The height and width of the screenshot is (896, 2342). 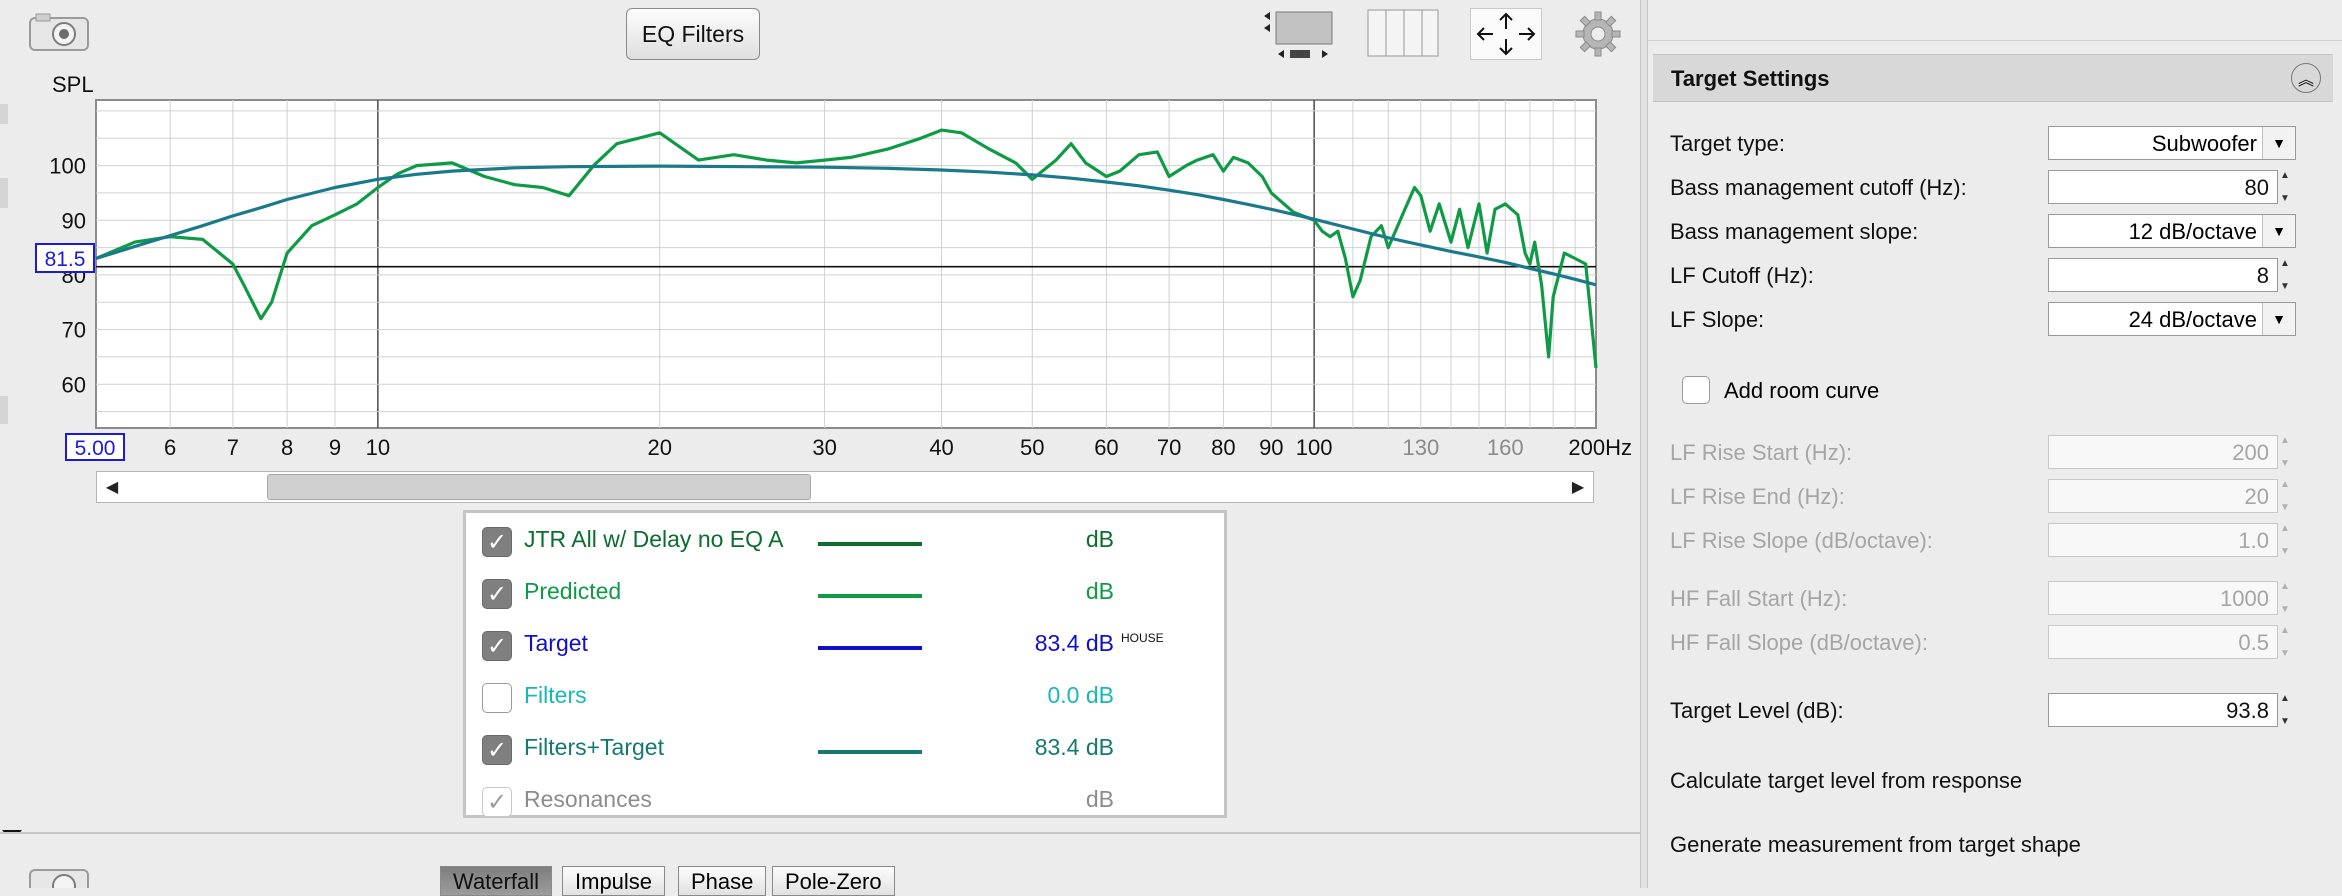 What do you see at coordinates (170, 447) in the screenshot?
I see `x-tick-label: 6` at bounding box center [170, 447].